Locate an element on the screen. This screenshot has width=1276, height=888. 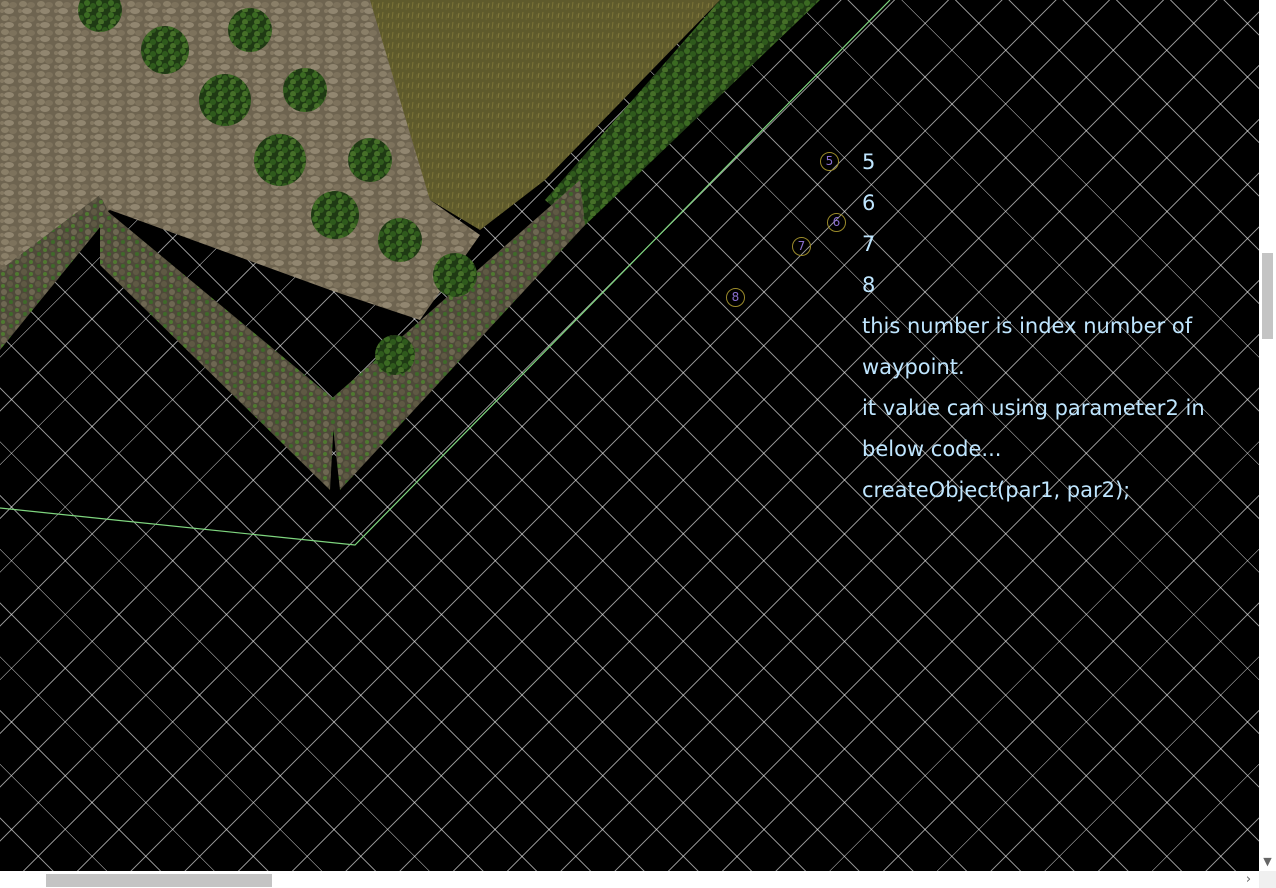
vertical-scrollbar: ▼ is located at coordinates (1267, 435).